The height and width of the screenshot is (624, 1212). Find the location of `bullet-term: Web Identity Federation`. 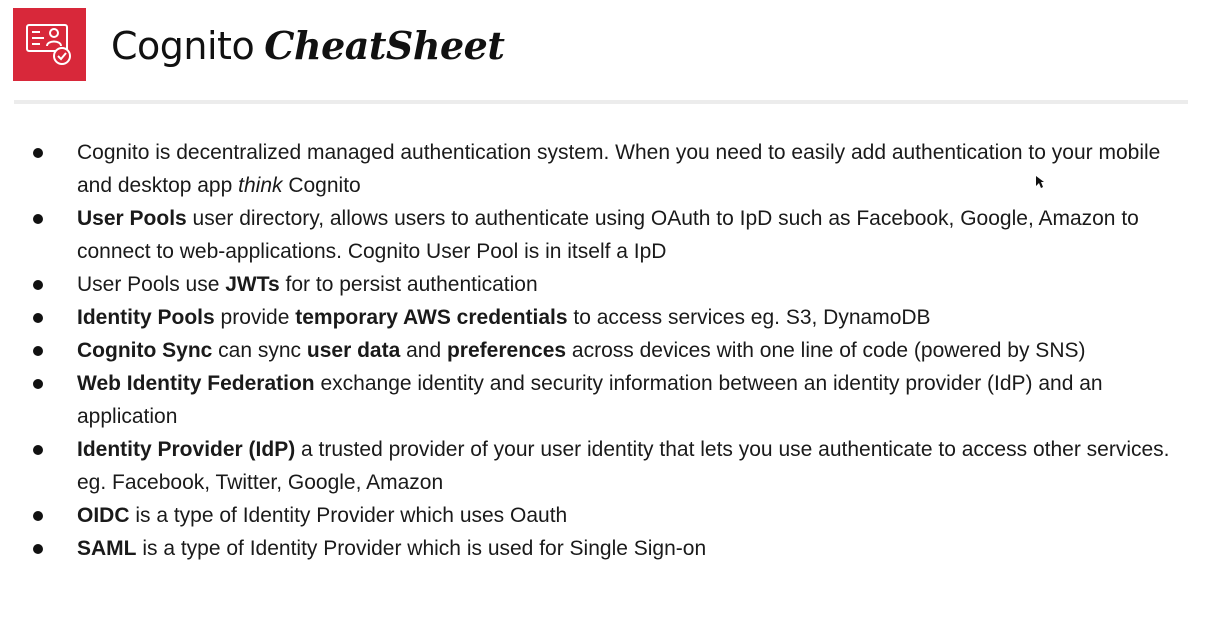

bullet-term: Web Identity Federation is located at coordinates (196, 383).